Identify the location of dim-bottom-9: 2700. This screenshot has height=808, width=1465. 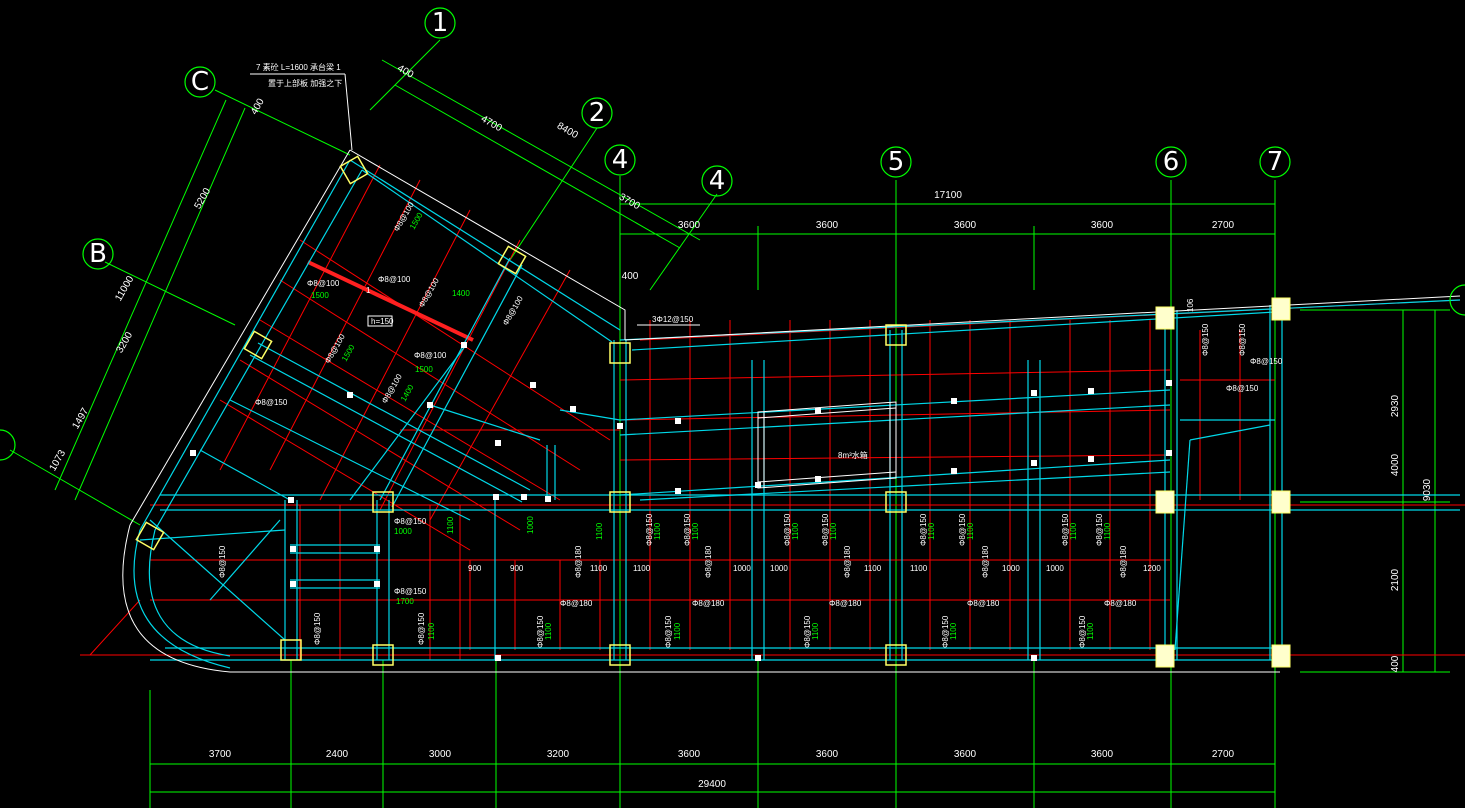
(1223, 754).